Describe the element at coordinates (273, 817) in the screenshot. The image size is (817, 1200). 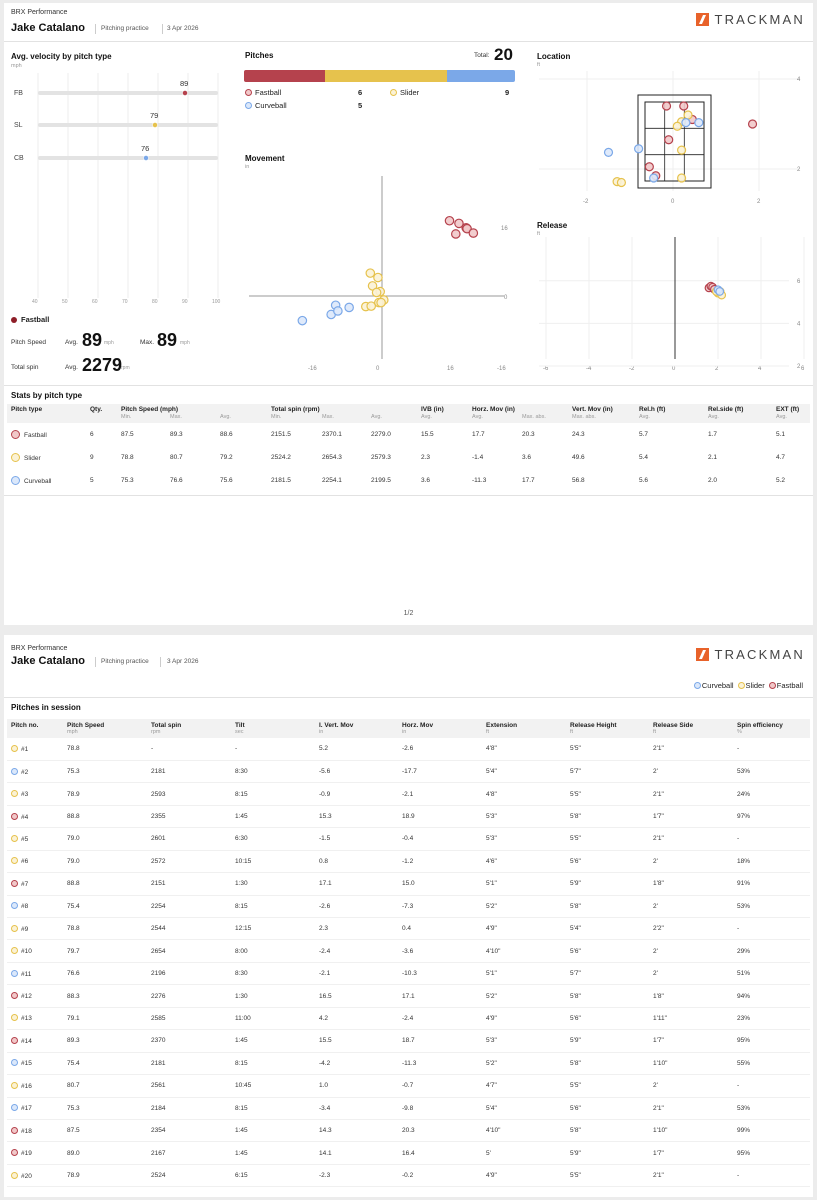
I see `pitch-cell: 1:45` at that location.